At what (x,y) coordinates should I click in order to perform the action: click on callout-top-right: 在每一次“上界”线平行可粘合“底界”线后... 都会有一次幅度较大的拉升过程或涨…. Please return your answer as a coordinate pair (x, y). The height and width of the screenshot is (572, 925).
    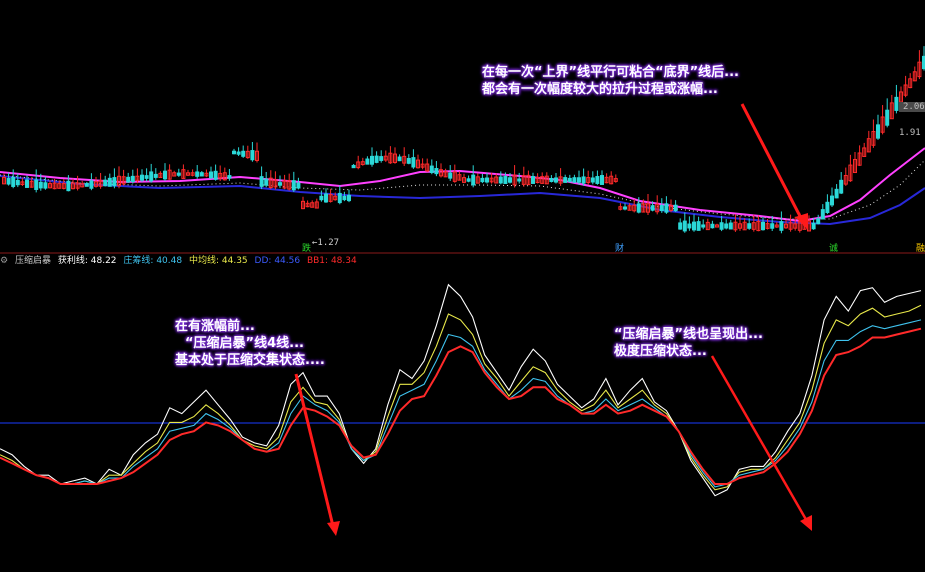
    Looking at the image, I should click on (610, 81).